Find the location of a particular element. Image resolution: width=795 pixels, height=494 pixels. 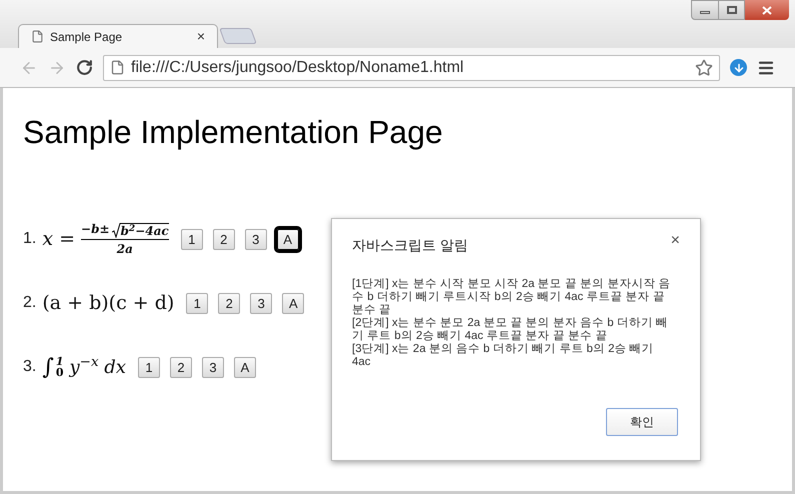

dialog-message-line: [3단계] x는 2a 분의 음수 b 더하기 빼기 루트 b의 2승 빼기 4ac is located at coordinates (503, 356).